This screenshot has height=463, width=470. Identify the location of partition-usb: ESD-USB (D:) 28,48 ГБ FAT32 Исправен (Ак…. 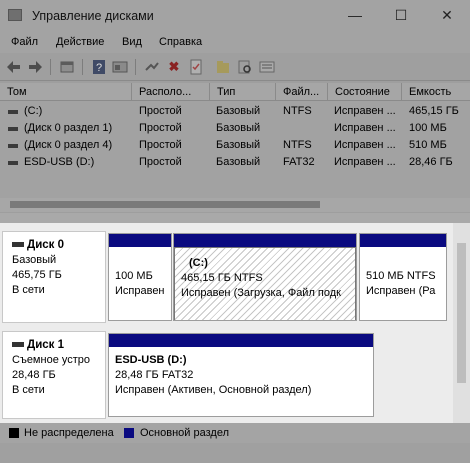
(241, 375).